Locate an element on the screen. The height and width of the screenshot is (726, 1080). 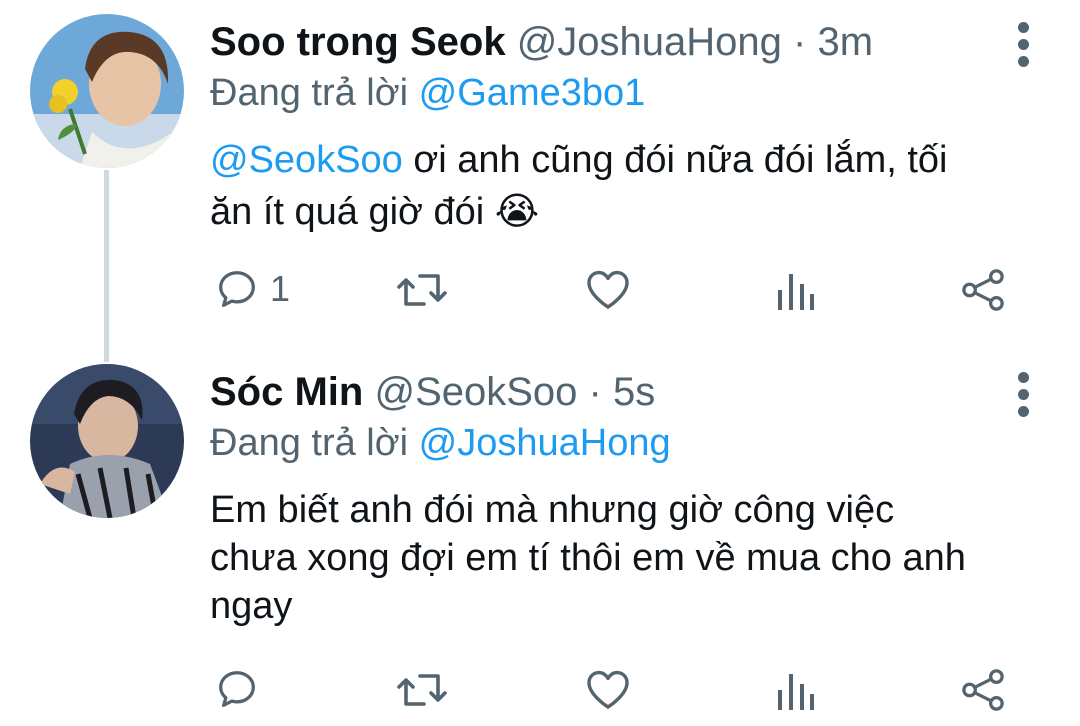
tweet-actions is located at coordinates (540, 691).